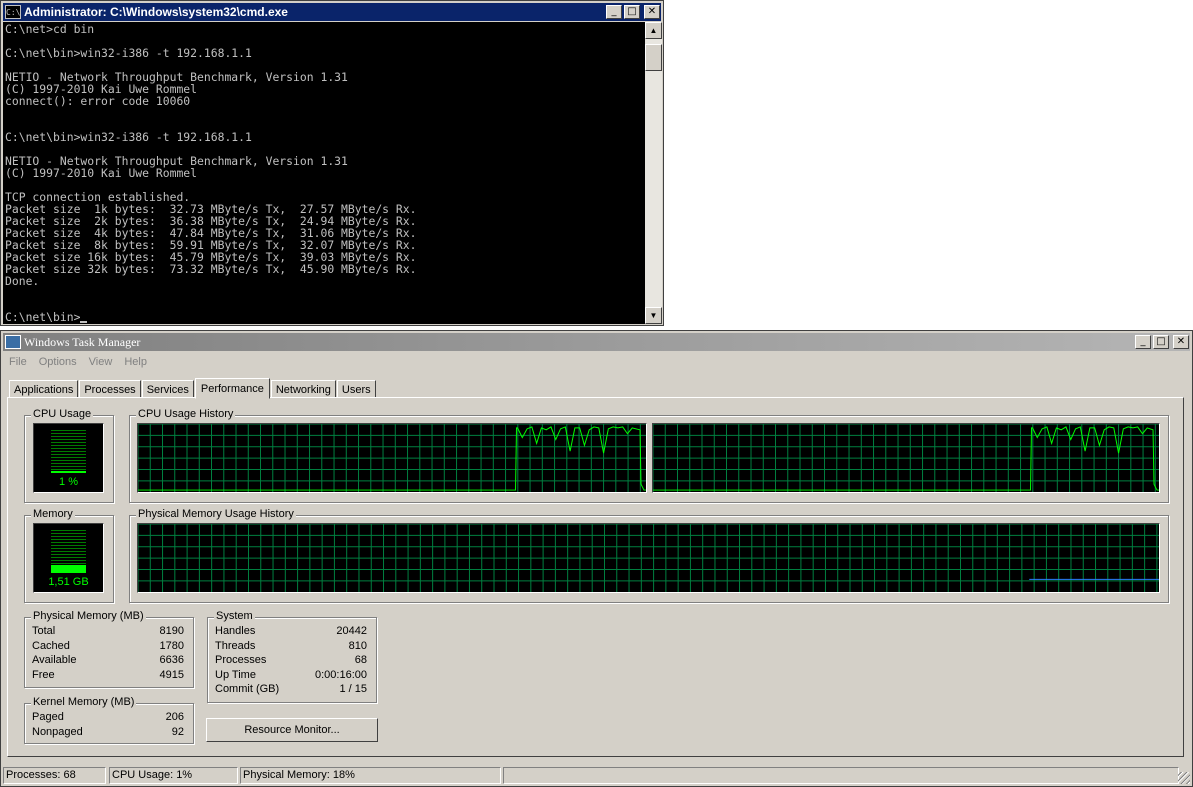  What do you see at coordinates (357, 646) in the screenshot?
I see `stat-value: 810` at bounding box center [357, 646].